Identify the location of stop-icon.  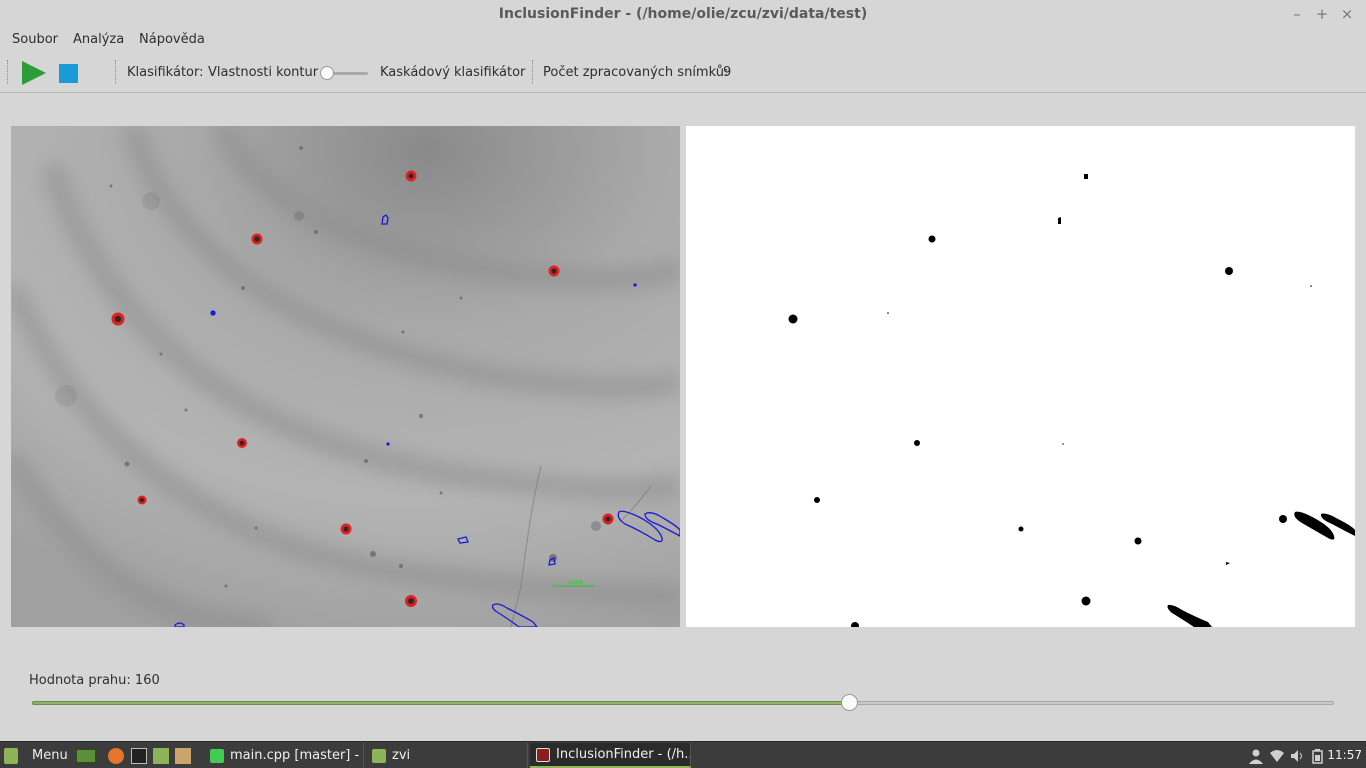
(68, 73).